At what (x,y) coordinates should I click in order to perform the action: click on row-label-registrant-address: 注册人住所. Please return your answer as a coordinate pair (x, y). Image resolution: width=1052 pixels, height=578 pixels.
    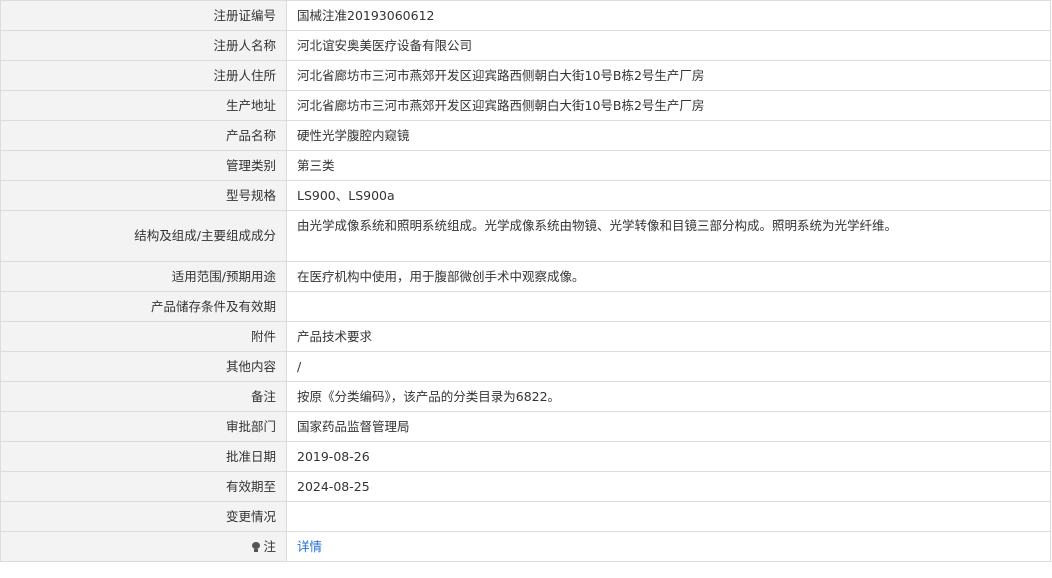
    Looking at the image, I should click on (143, 75).